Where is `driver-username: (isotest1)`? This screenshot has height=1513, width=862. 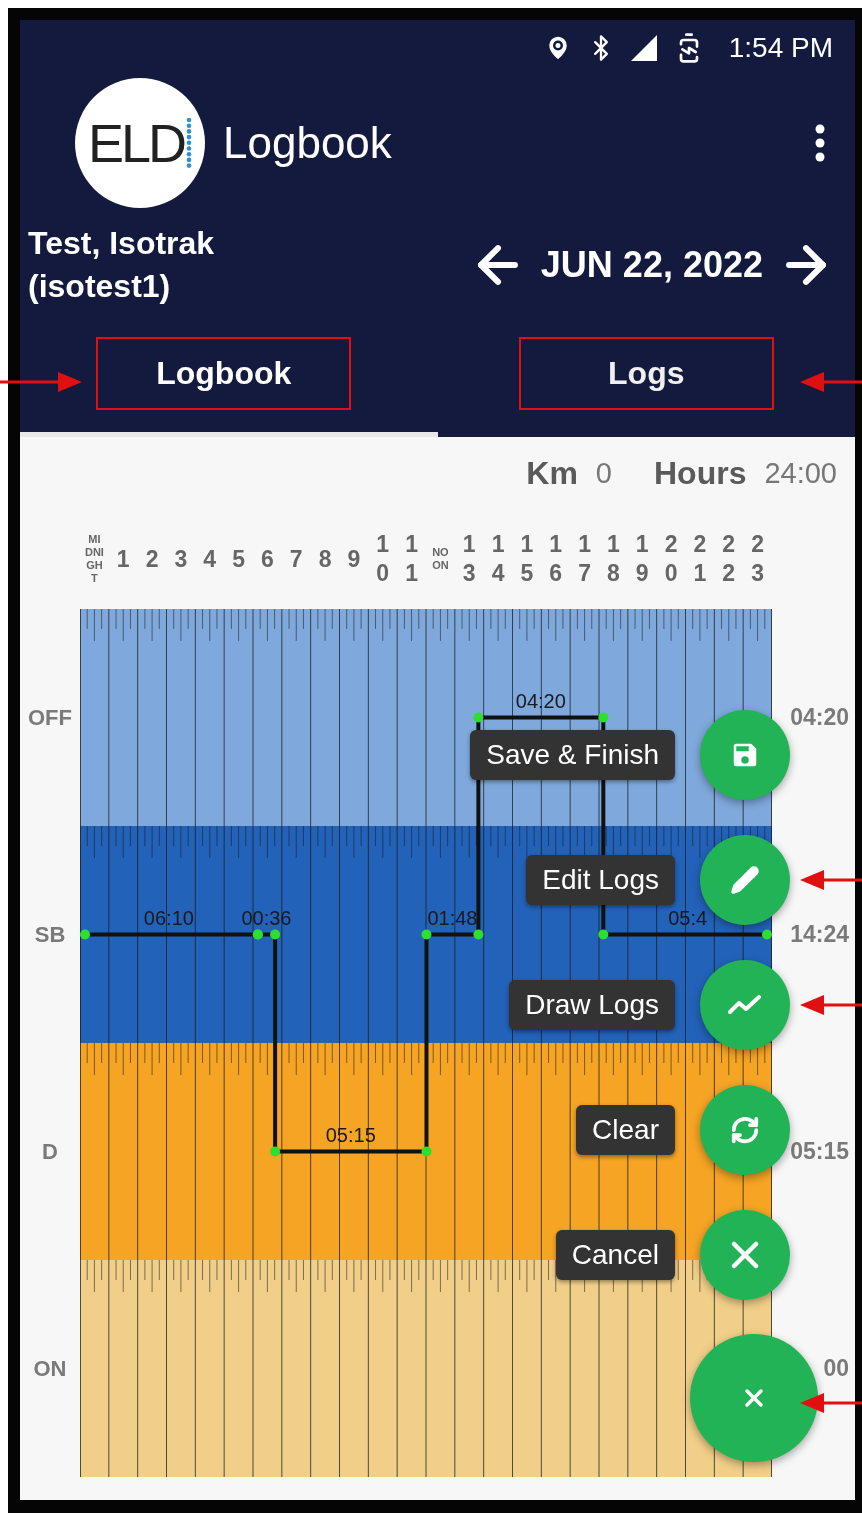
driver-username: (isotest1) is located at coordinates (100, 286).